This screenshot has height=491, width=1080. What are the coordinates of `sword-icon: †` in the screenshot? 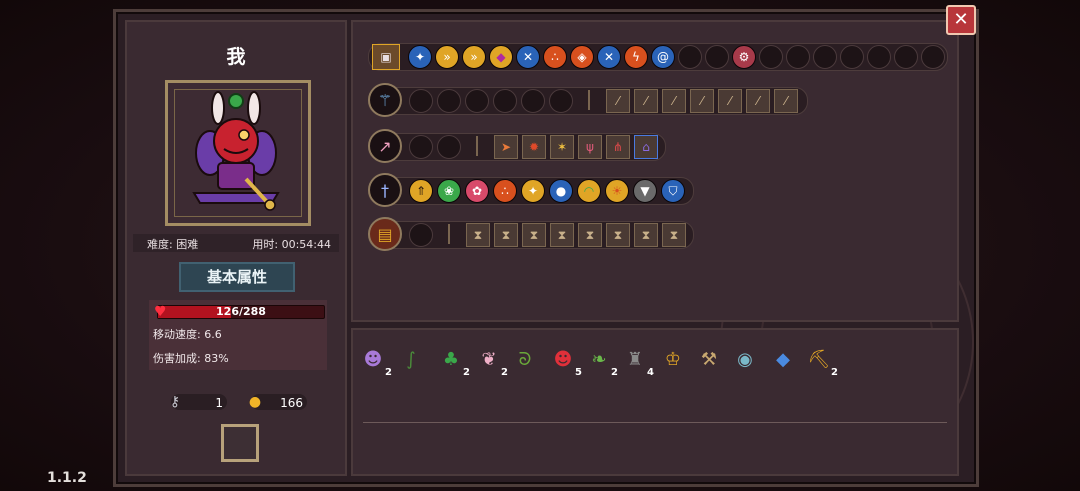 It's located at (385, 190).